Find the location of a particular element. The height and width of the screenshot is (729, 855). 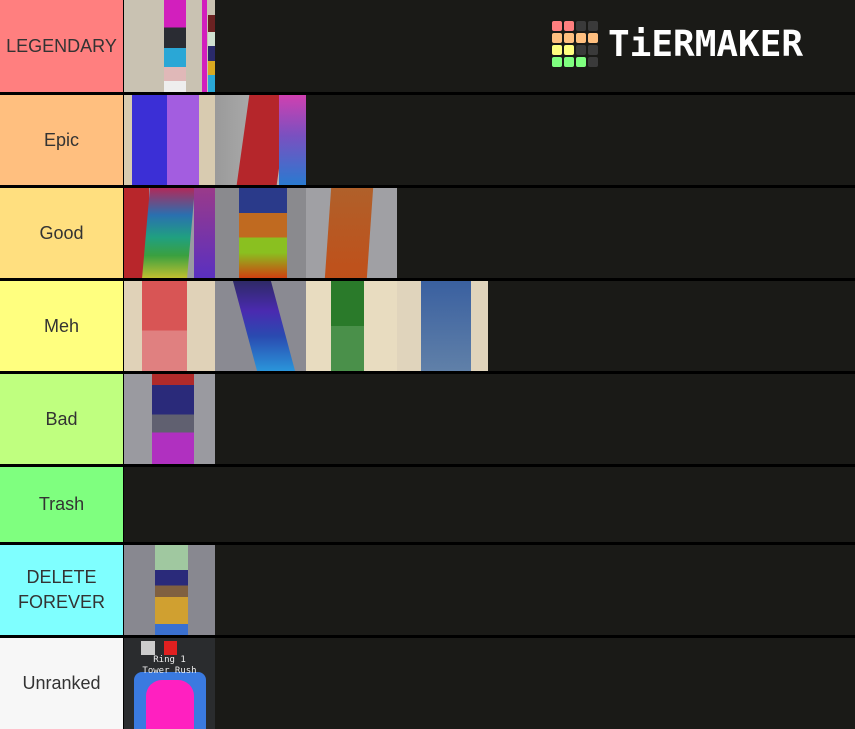

tier-row-meh: Meh is located at coordinates (427, 326).